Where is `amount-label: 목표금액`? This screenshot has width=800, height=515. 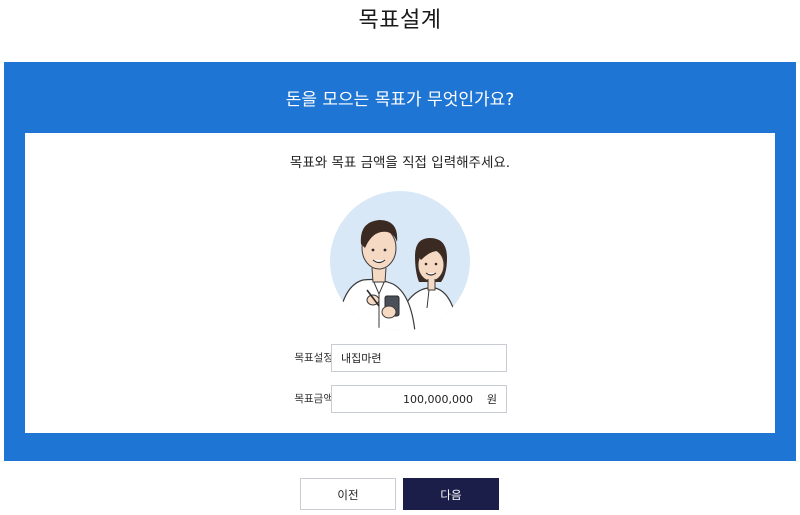 amount-label: 목표금액 is located at coordinates (313, 399).